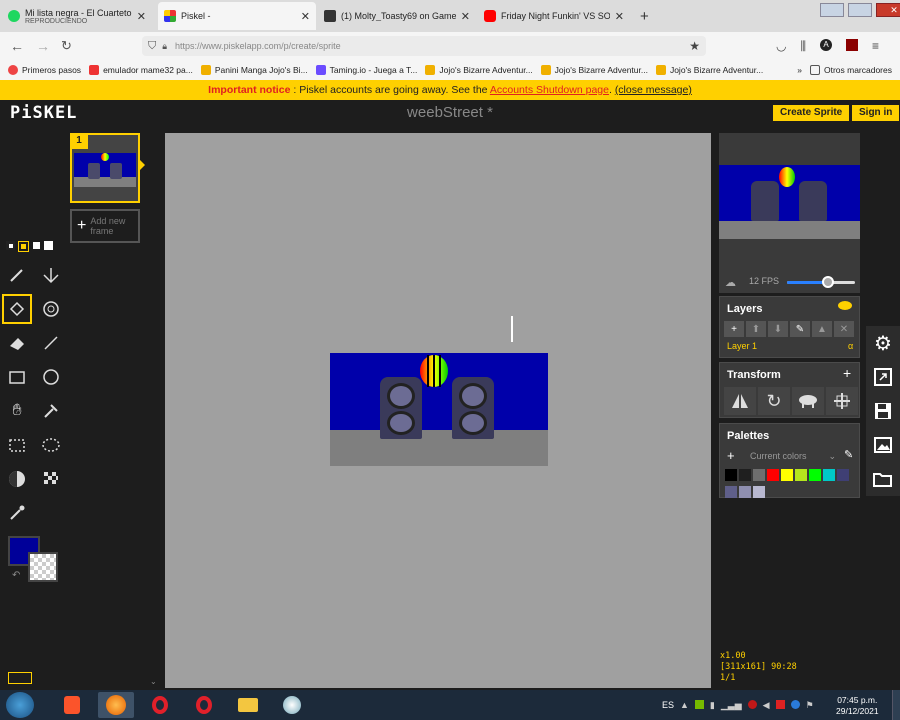 Image resolution: width=900 pixels, height=720 pixels. I want to click on reload-icon: ↻, so click(66, 46).